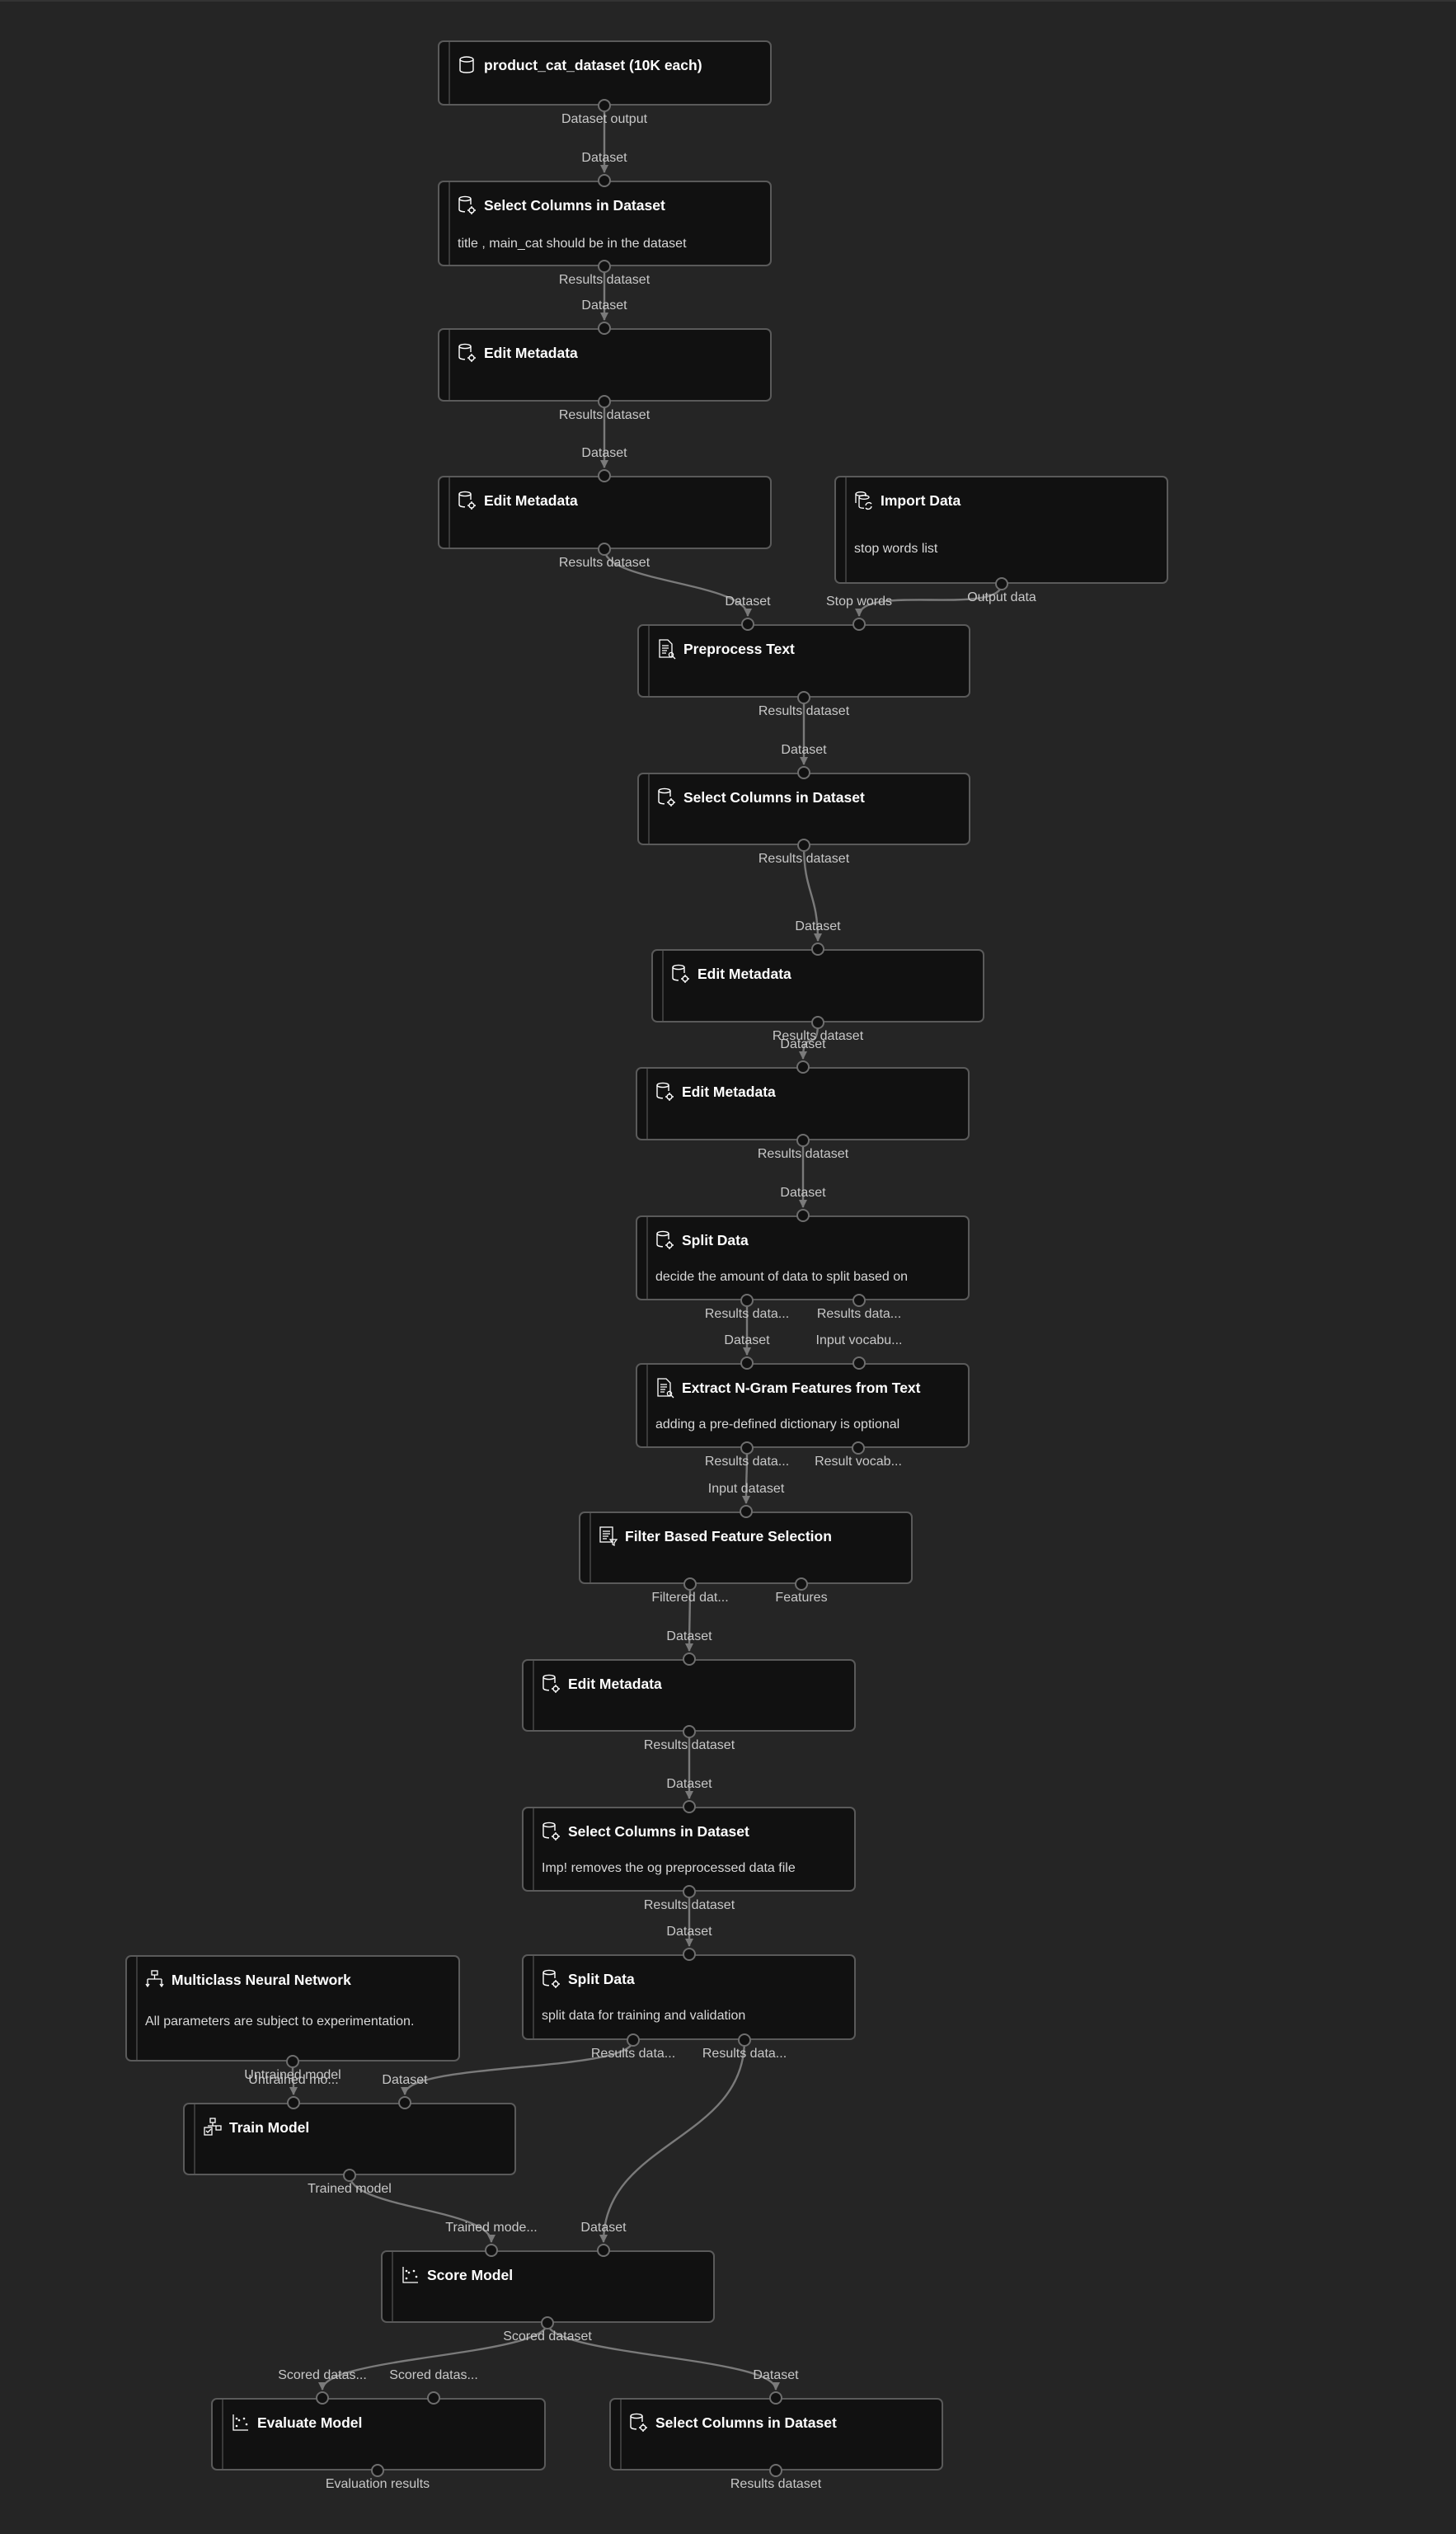  Describe the element at coordinates (803, 661) in the screenshot. I see `module-node-preprocess-text: Preprocess Text` at that location.